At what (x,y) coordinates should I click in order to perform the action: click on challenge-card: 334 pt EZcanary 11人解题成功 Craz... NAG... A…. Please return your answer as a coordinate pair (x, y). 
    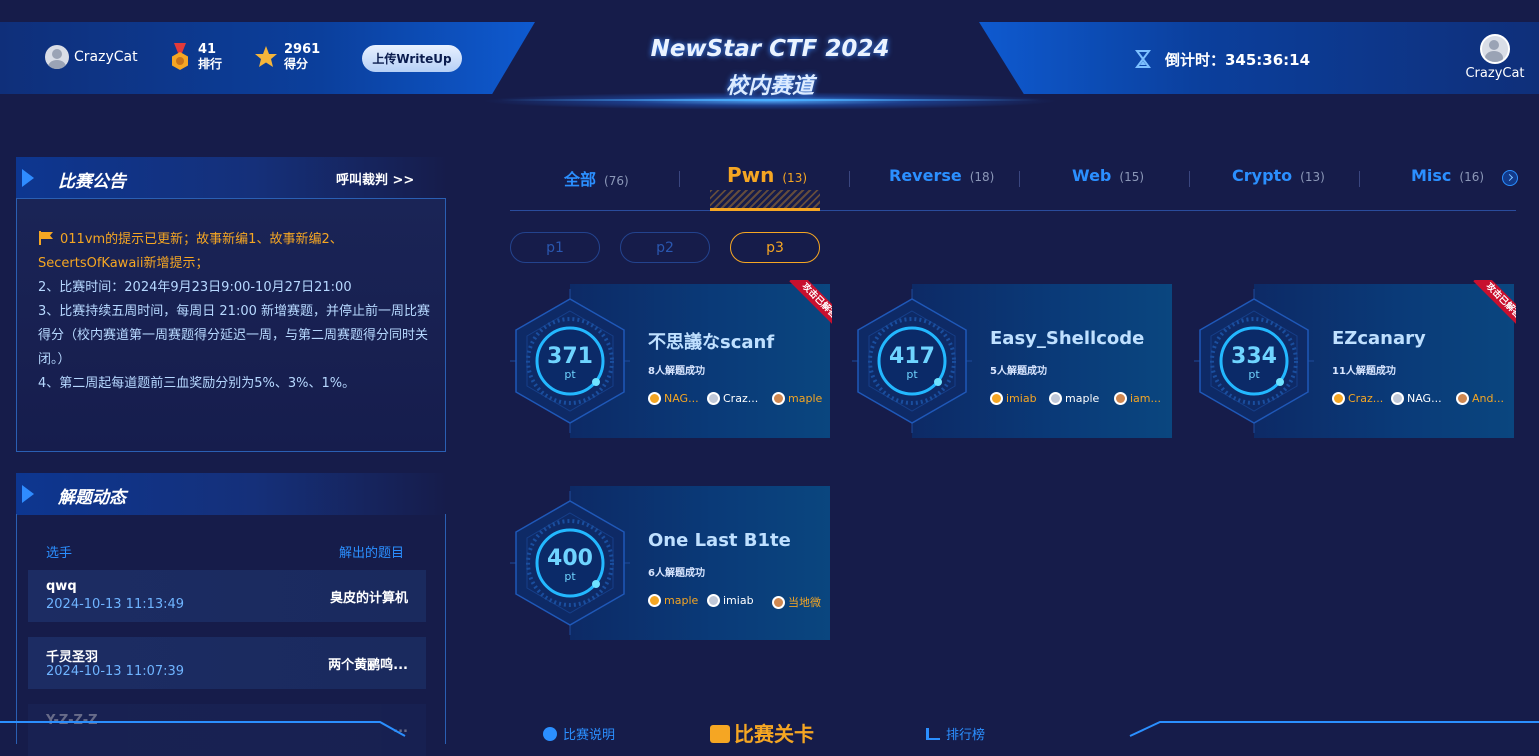
    Looking at the image, I should click on (1355, 359).